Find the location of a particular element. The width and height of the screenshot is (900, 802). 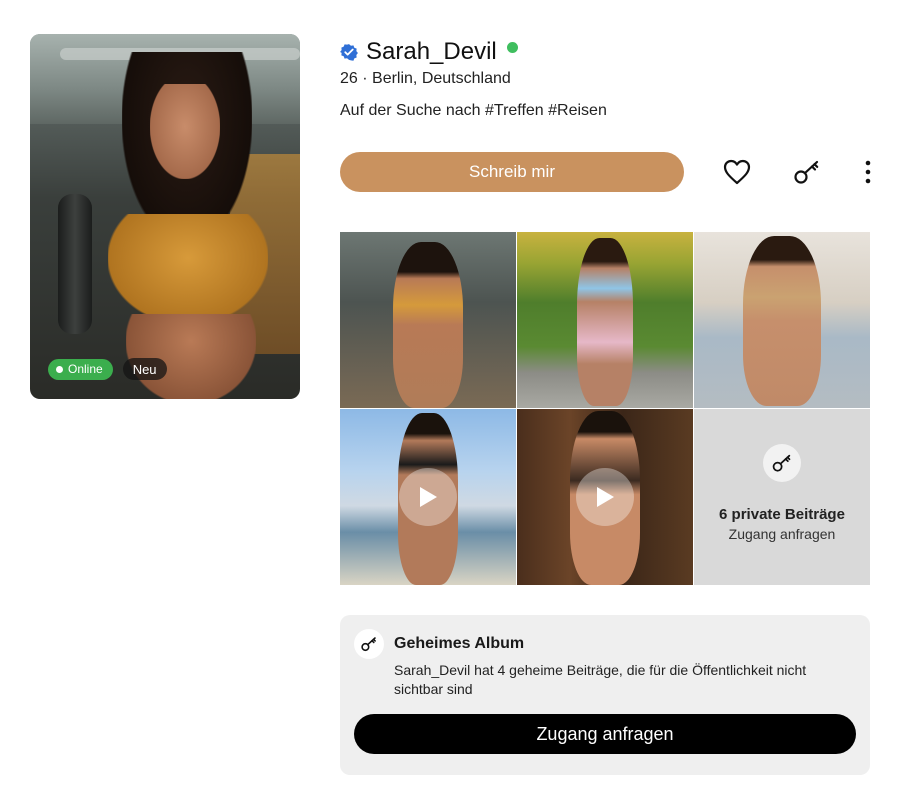

favorite-button is located at coordinates (737, 172).